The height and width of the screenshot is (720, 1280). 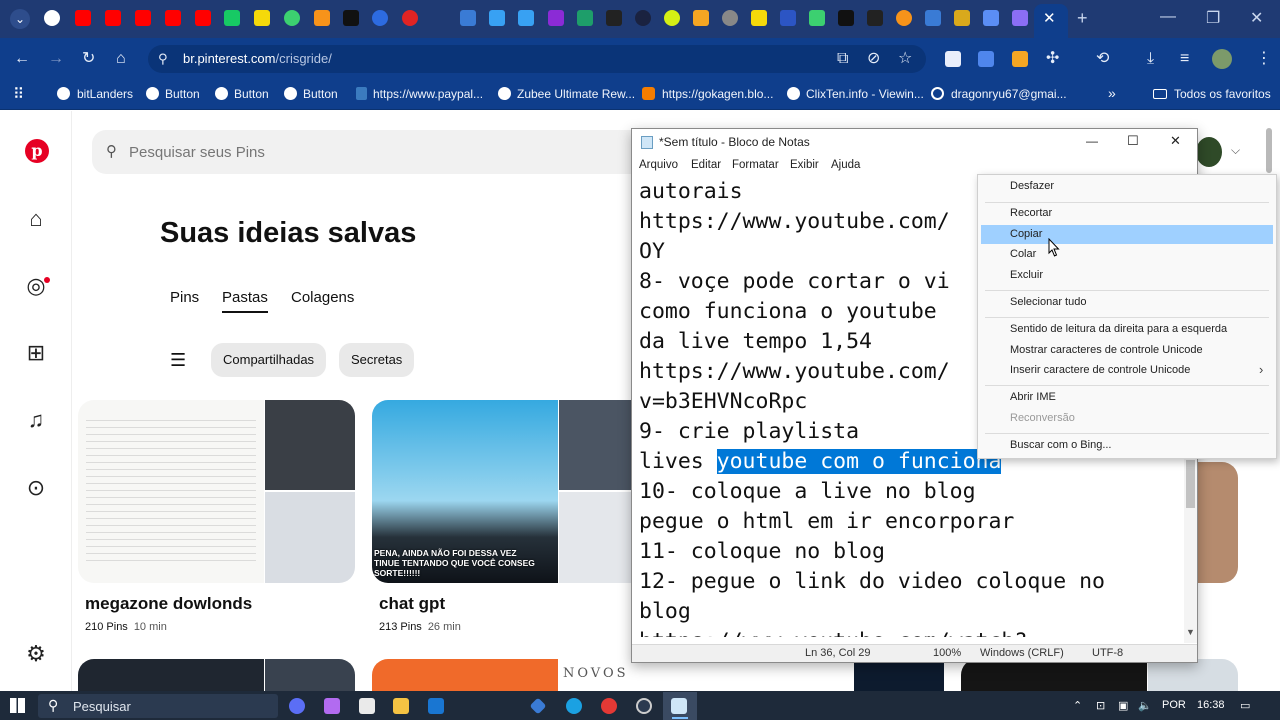 I want to click on notepad-close-icon: ✕, so click(x=1175, y=141).